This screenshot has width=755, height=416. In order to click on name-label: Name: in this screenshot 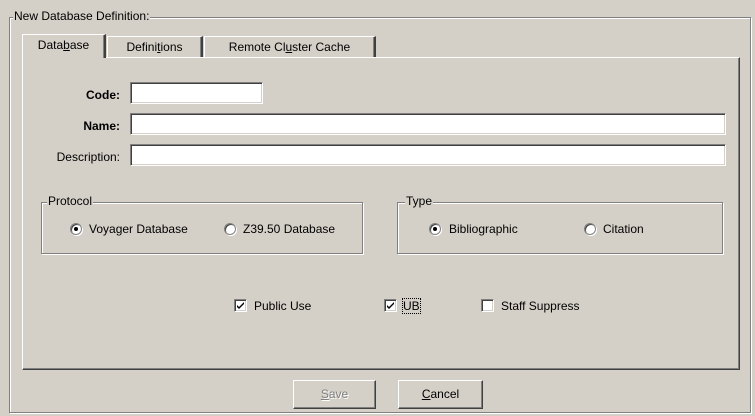, I will do `click(101, 126)`.